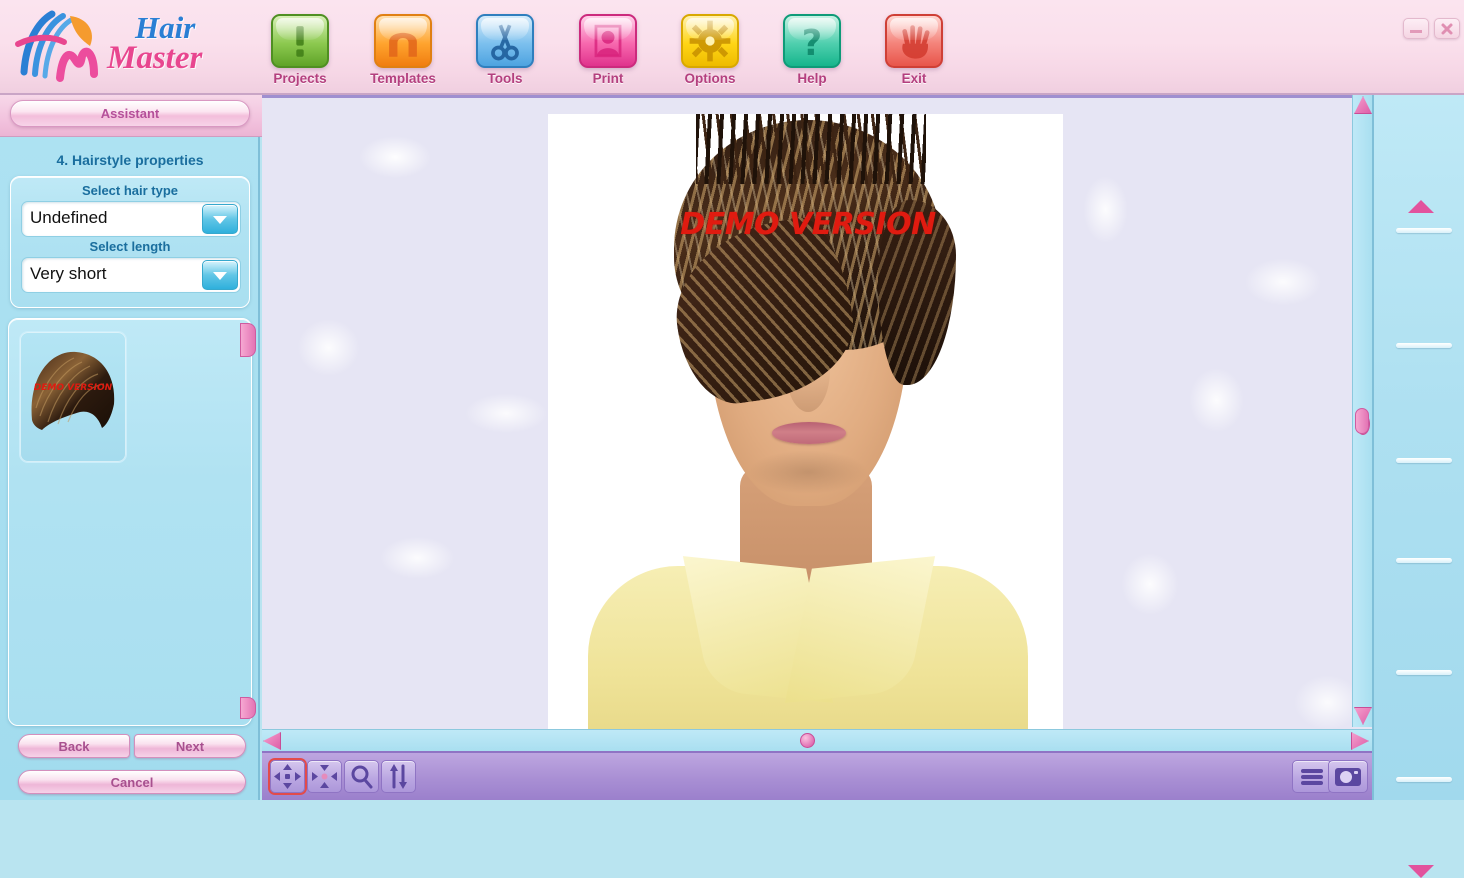 This screenshot has height=878, width=1464. What do you see at coordinates (132, 782) in the screenshot?
I see `cancel-button: Cancel` at bounding box center [132, 782].